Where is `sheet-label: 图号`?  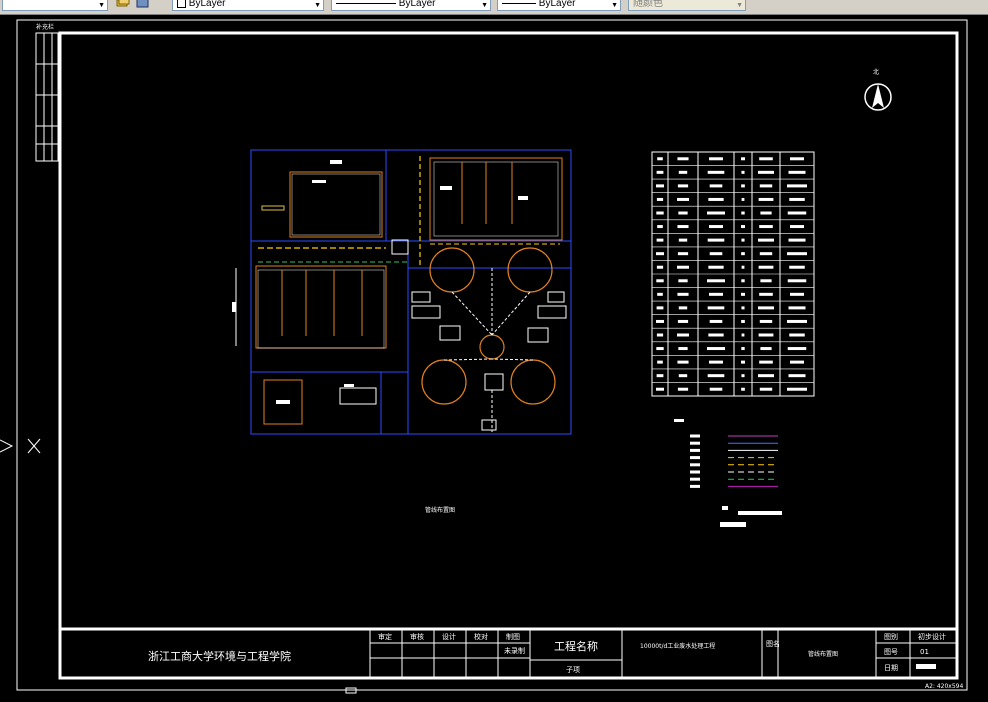 sheet-label: 图号 is located at coordinates (891, 652).